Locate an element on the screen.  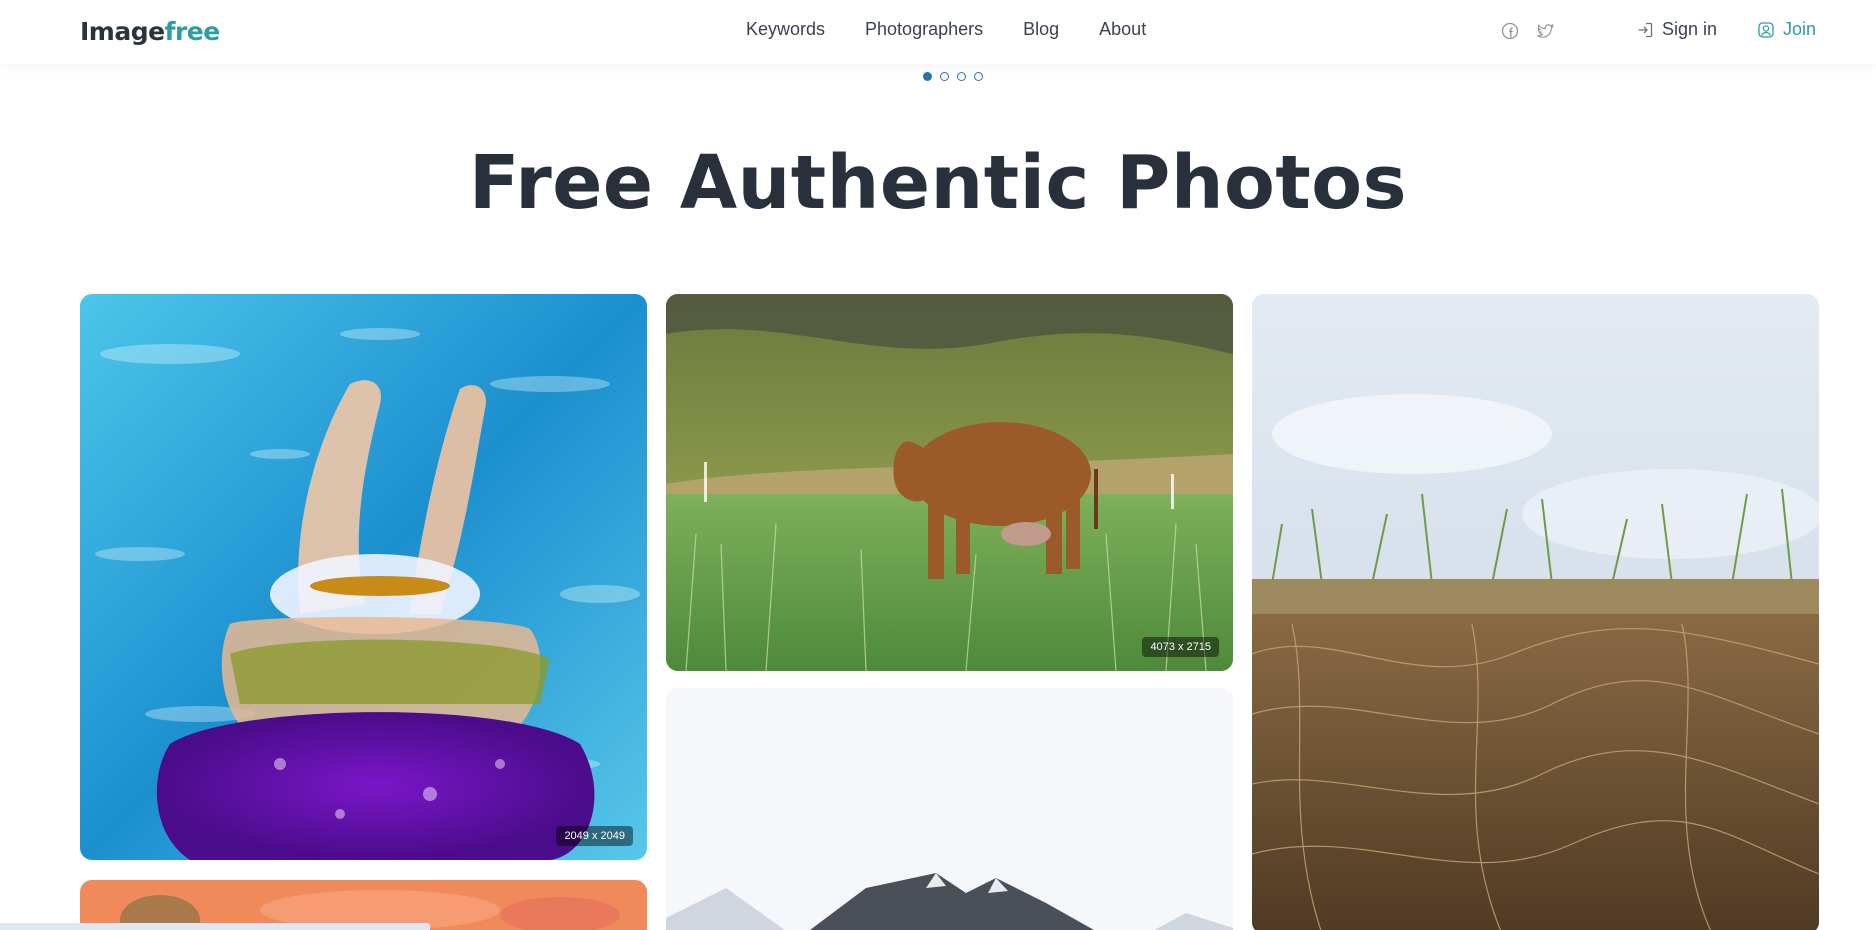
user-icon is located at coordinates (1766, 29).